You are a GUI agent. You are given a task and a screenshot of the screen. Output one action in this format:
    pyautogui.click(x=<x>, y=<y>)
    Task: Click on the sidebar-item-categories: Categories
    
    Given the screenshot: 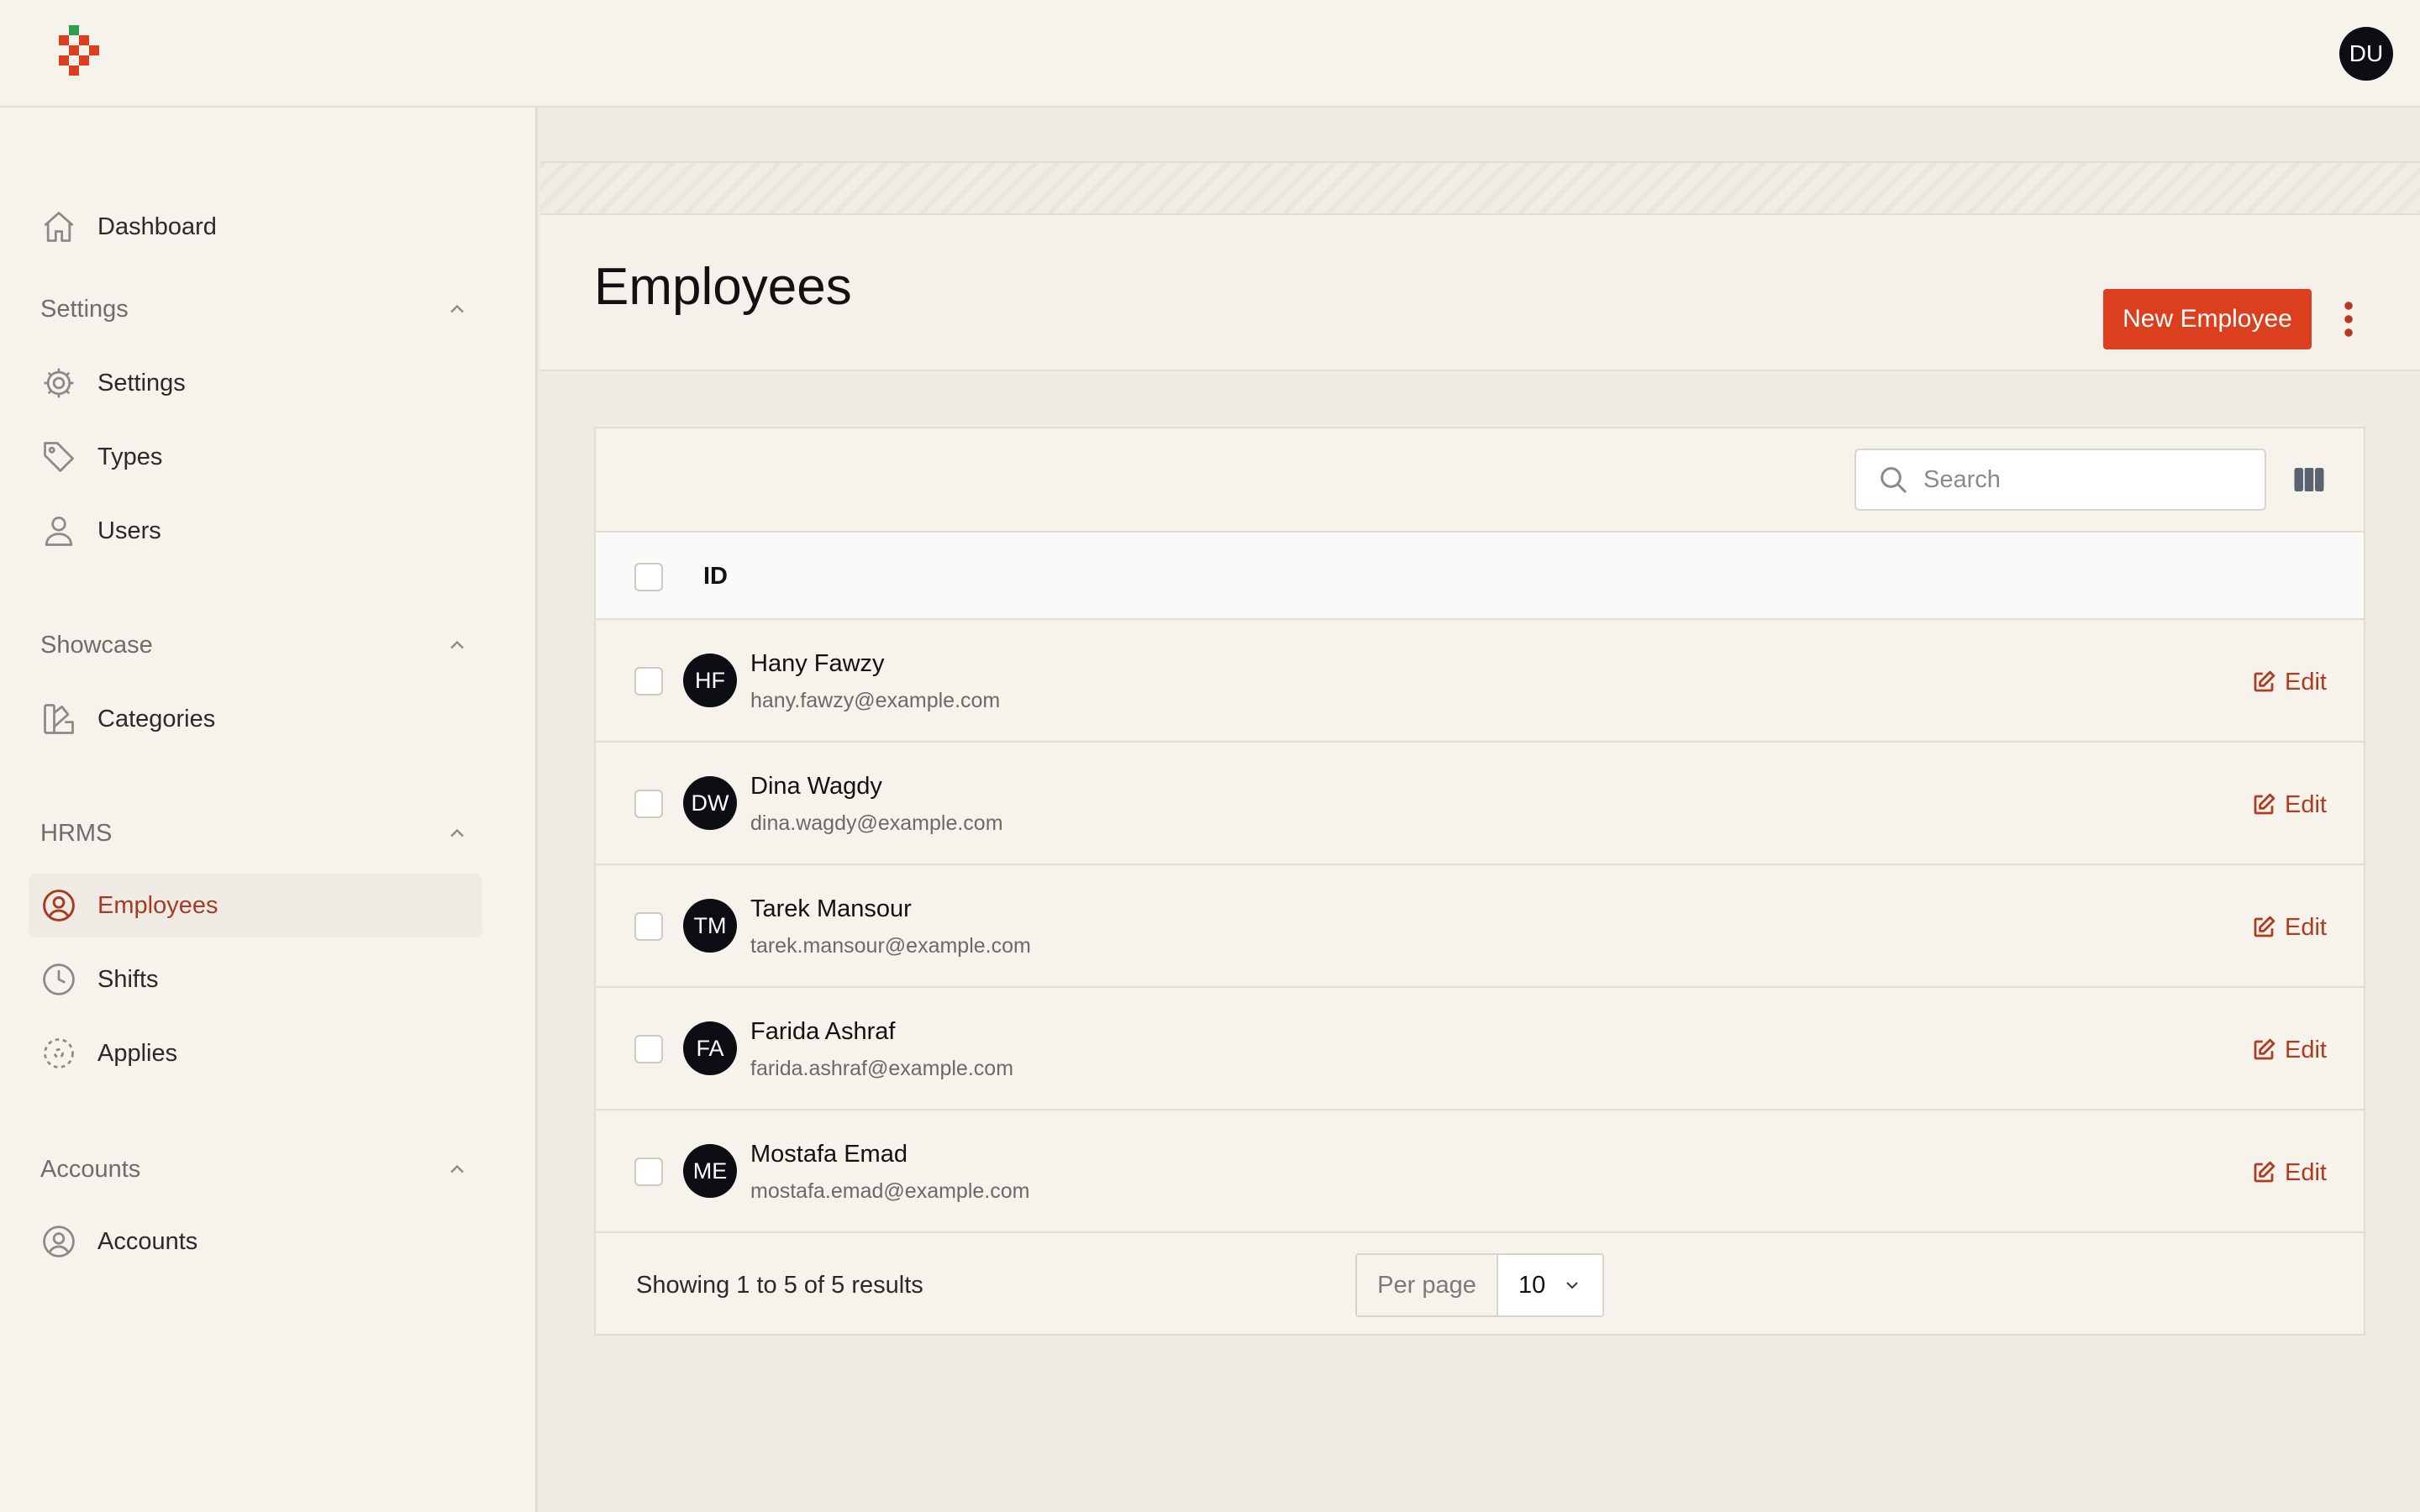 What is the action you would take?
    pyautogui.click(x=255, y=719)
    